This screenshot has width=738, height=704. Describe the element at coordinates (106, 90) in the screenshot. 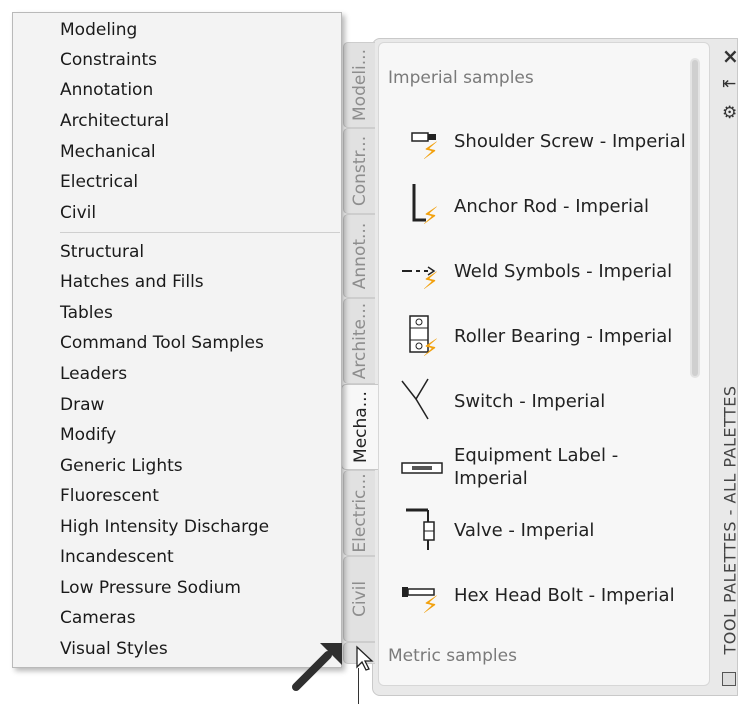

I see `menu-item-annotation: Annotation` at that location.